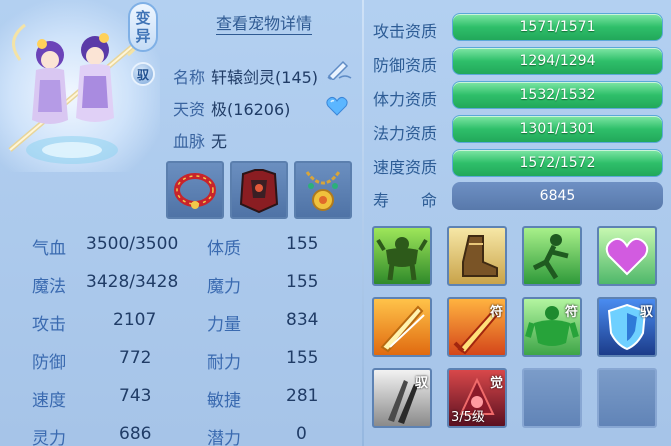 This screenshot has width=671, height=446. What do you see at coordinates (132, 282) in the screenshot?
I see `stat-mp-value: 3428/3428` at bounding box center [132, 282].